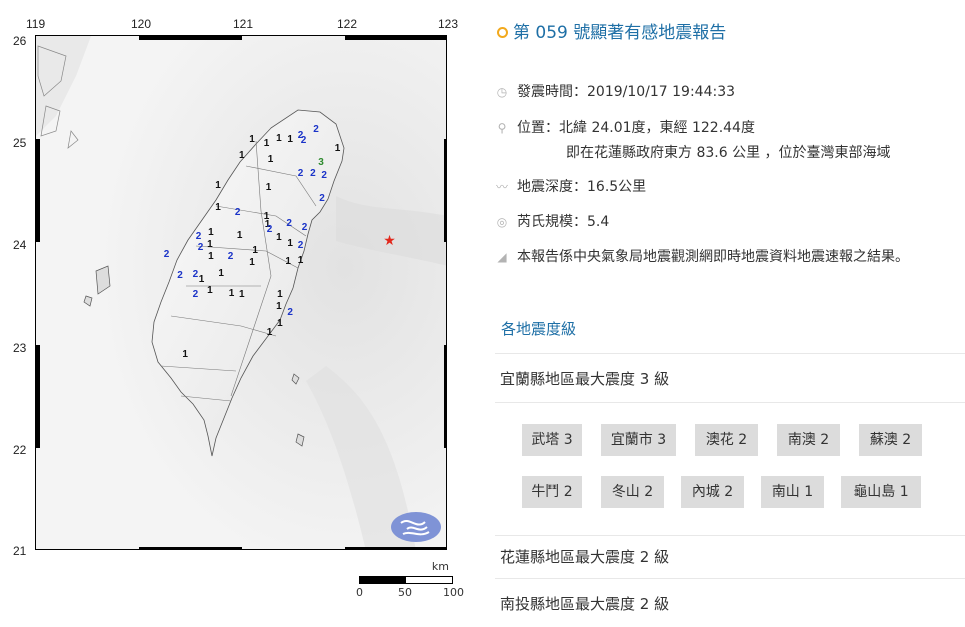 The image size is (965, 627). Describe the element at coordinates (563, 222) in the screenshot. I see `magnitude-label: 芮氏規模：5.4` at that location.